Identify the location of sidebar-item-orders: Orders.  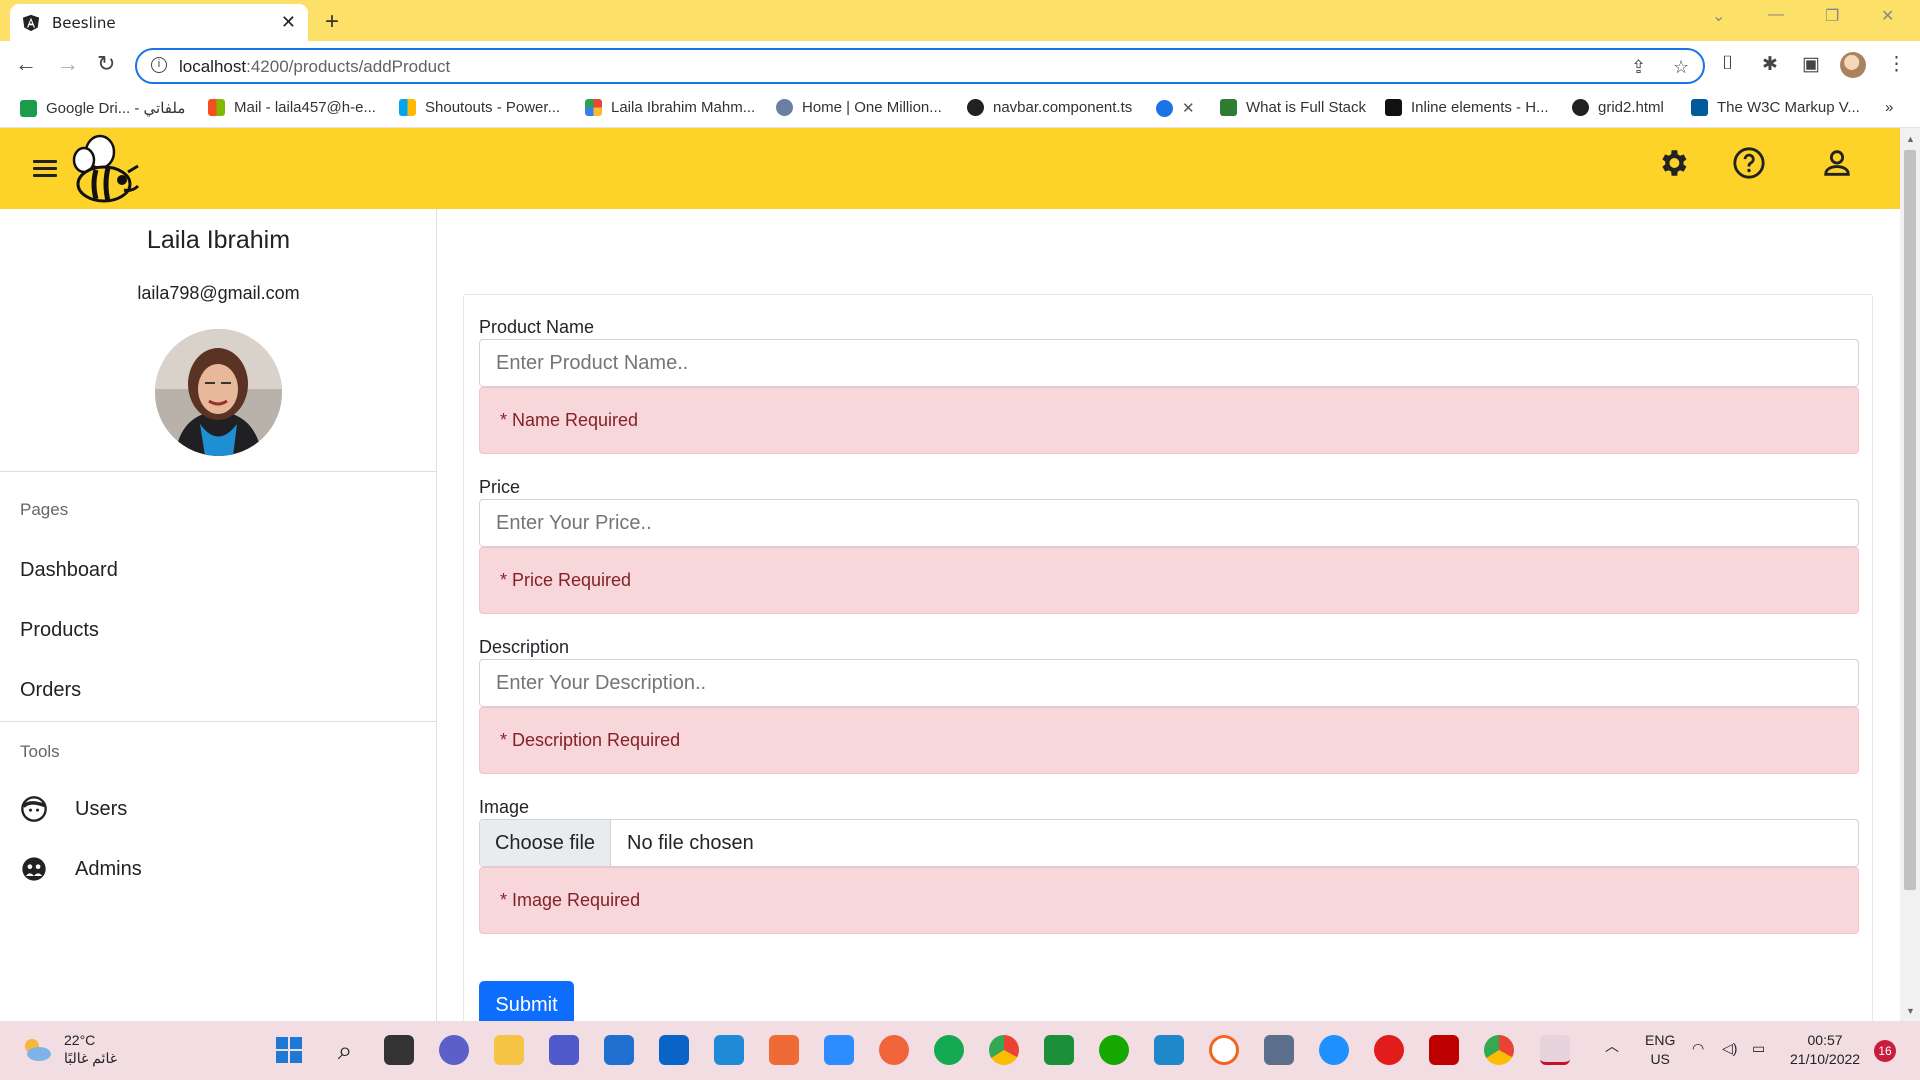
(50, 690).